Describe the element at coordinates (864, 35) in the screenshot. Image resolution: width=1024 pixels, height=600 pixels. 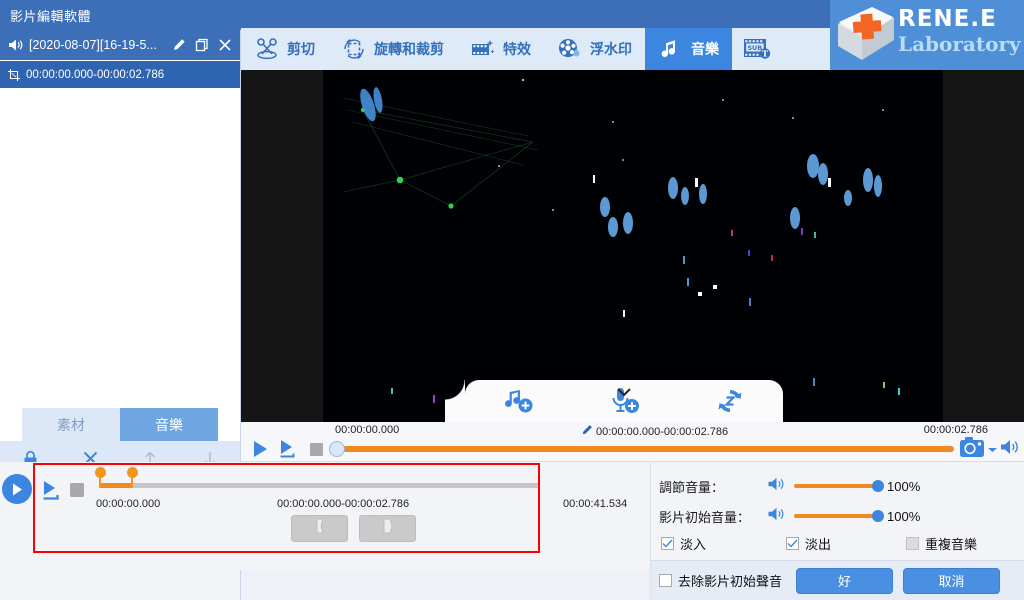
I see `red-cross-key-icon` at that location.